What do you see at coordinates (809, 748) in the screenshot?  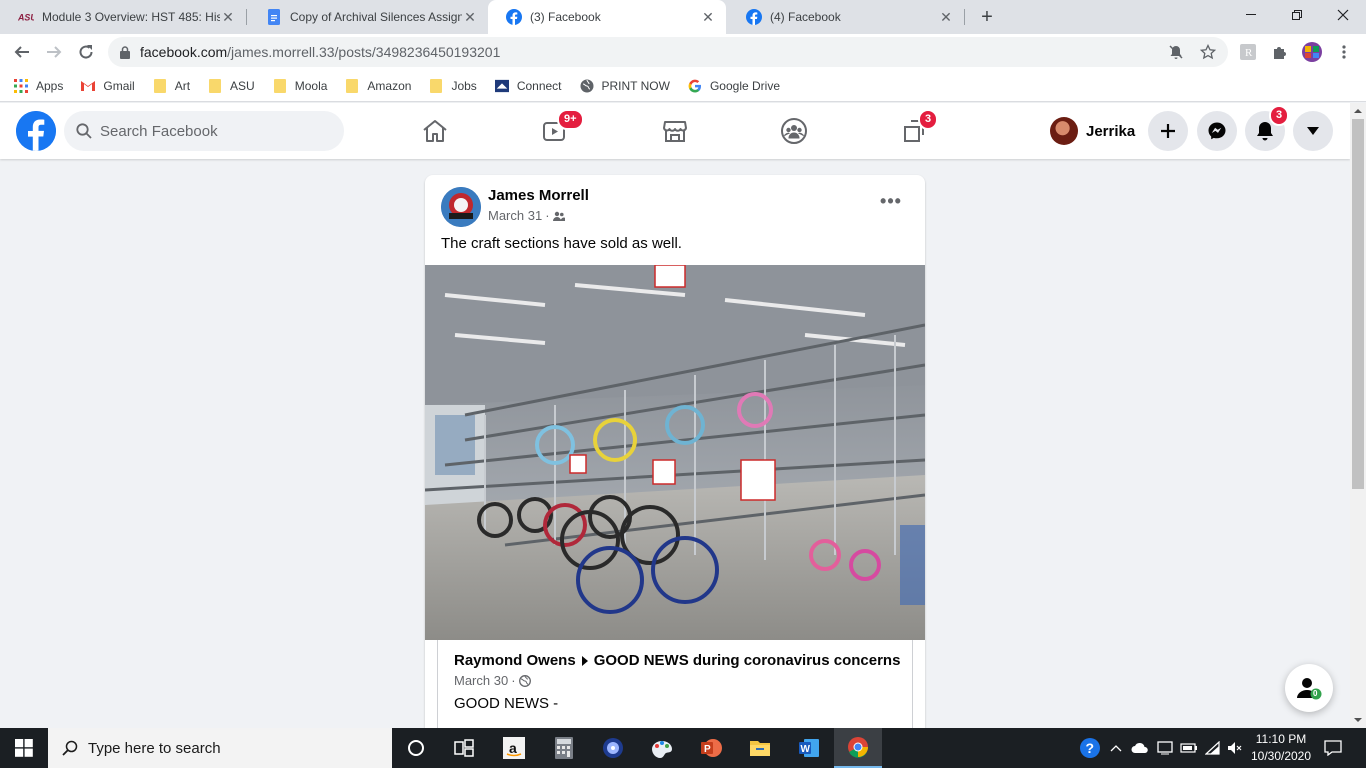 I see `word-icon: W` at bounding box center [809, 748].